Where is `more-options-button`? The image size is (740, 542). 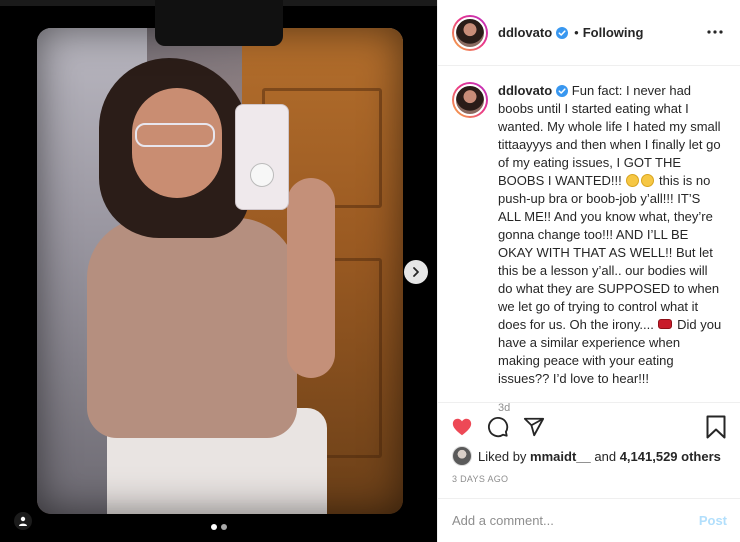 more-options-button is located at coordinates (715, 32).